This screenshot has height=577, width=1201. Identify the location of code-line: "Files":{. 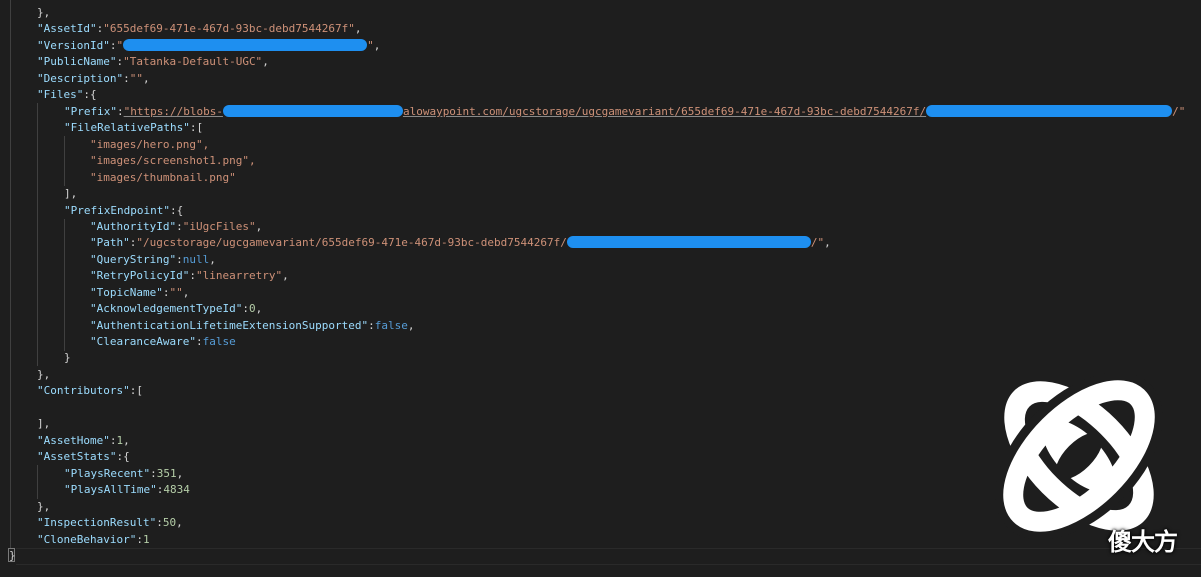
(67, 94).